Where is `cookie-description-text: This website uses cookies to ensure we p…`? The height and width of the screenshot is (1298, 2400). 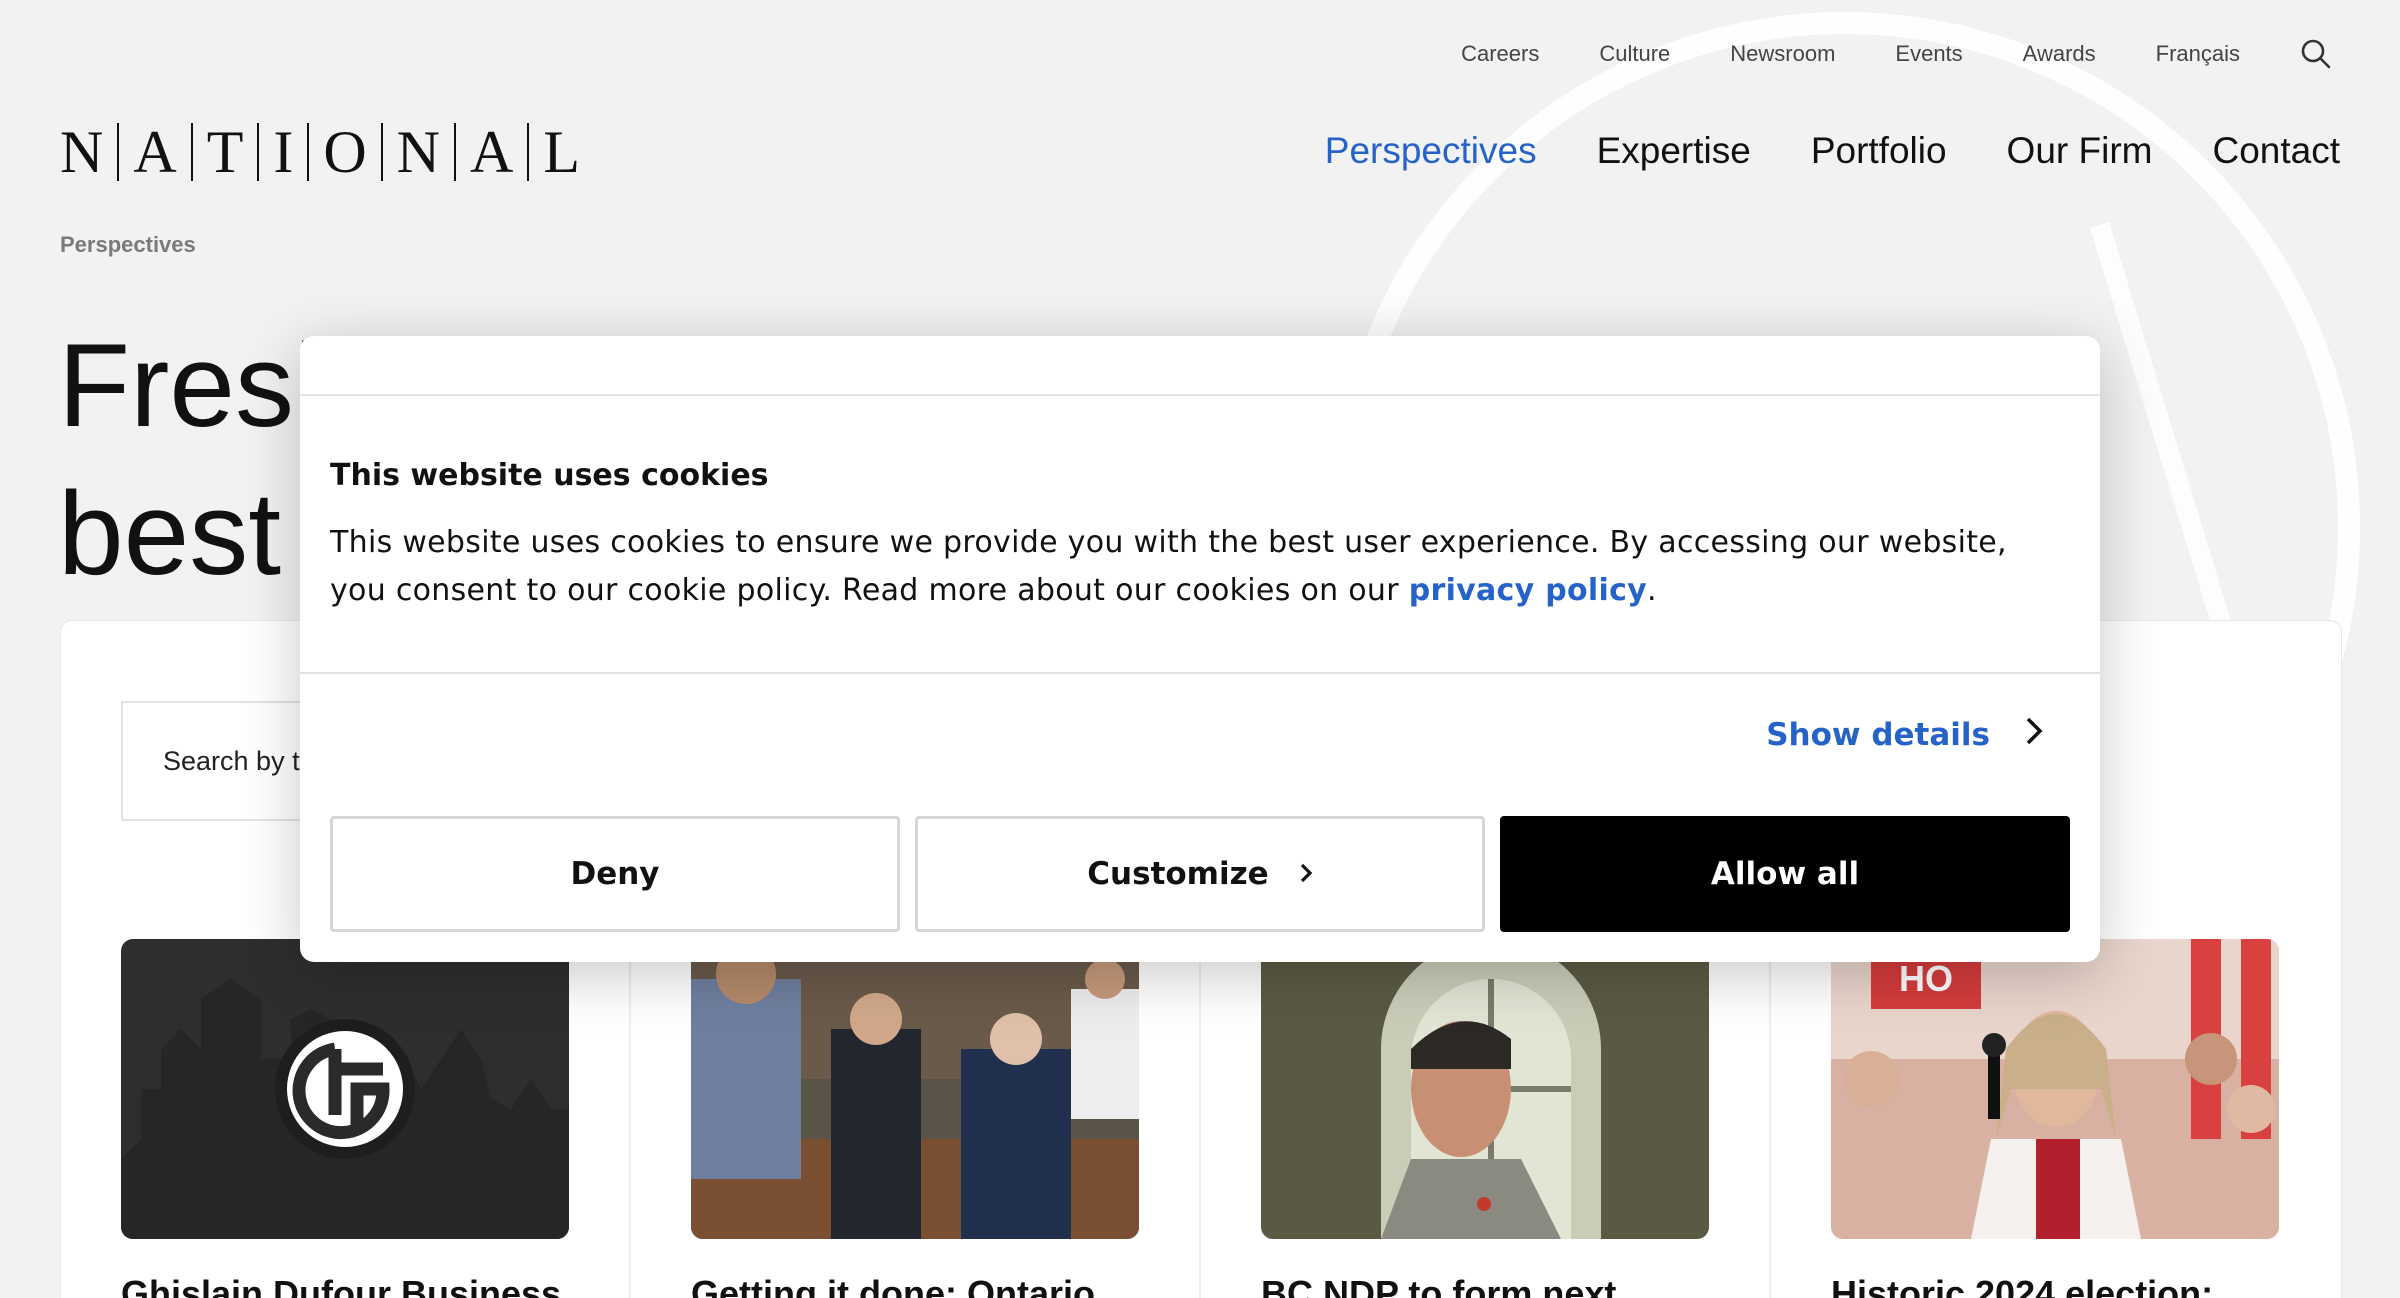 cookie-description-text: This website uses cookies to ensure we p… is located at coordinates (1168, 566).